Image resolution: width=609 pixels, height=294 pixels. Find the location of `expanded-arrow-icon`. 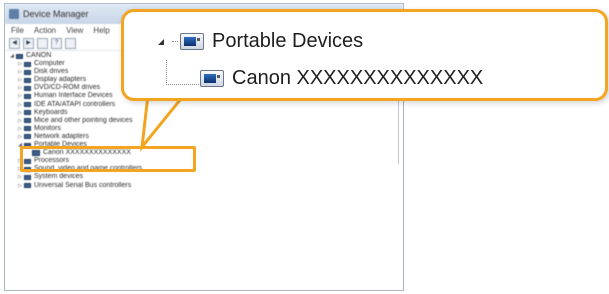

expanded-arrow-icon is located at coordinates (161, 41).